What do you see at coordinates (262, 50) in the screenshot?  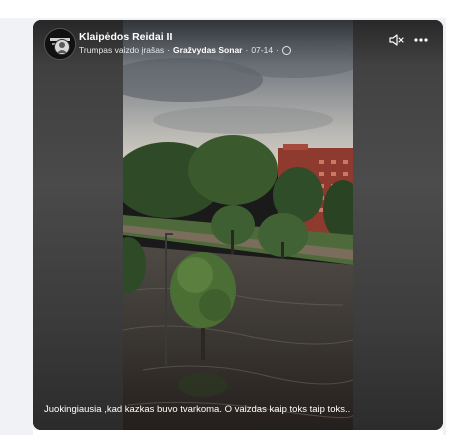 I see `post-date-link: 07-14` at bounding box center [262, 50].